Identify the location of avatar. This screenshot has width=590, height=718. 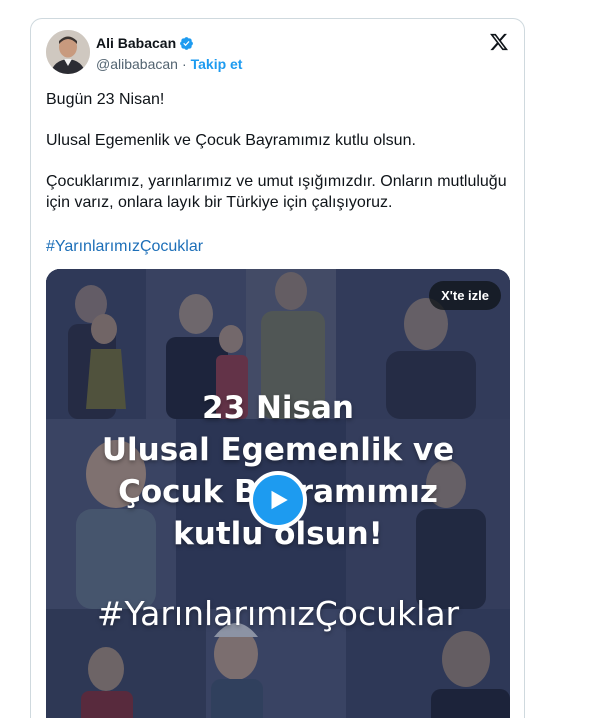
(68, 52).